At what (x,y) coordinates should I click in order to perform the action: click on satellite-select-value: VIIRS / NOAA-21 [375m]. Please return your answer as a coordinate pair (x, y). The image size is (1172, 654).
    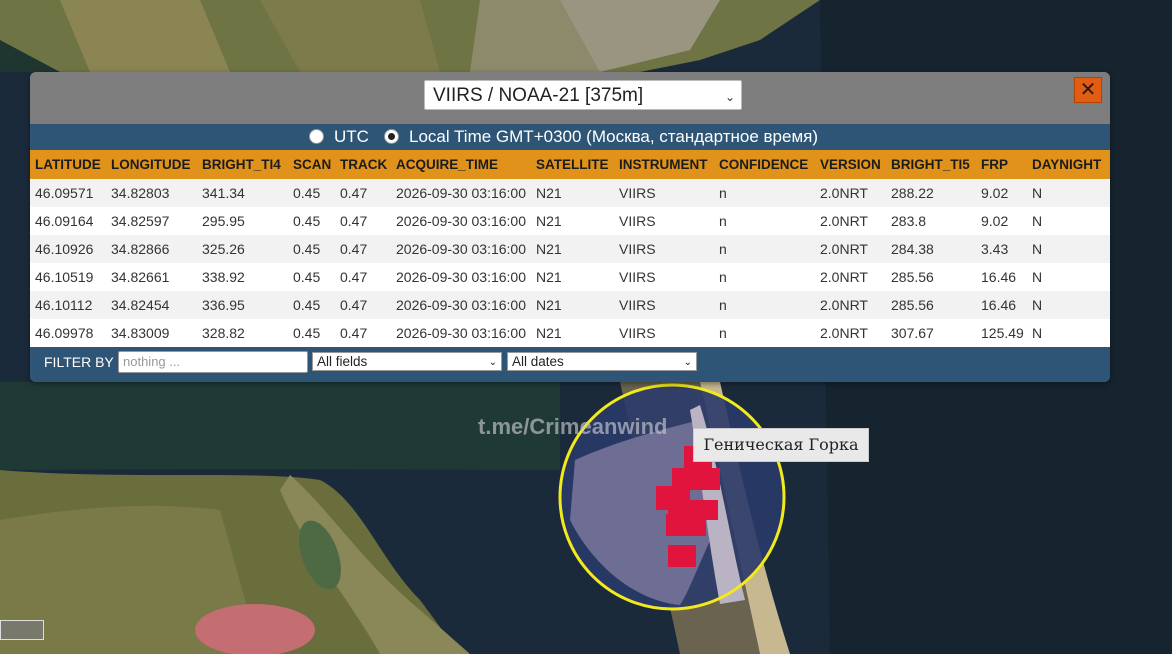
    Looking at the image, I should click on (538, 95).